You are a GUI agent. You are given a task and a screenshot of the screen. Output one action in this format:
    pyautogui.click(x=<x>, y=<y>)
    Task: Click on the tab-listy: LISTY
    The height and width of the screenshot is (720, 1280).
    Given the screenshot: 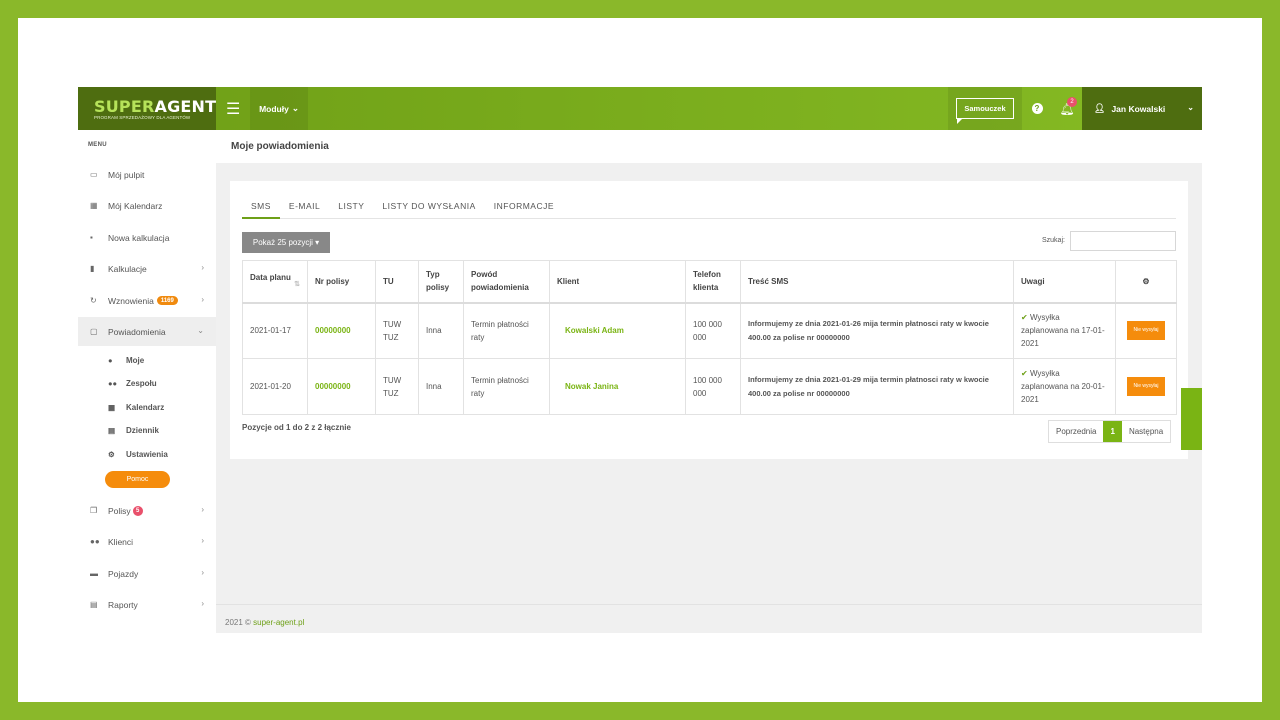 What is the action you would take?
    pyautogui.click(x=351, y=206)
    